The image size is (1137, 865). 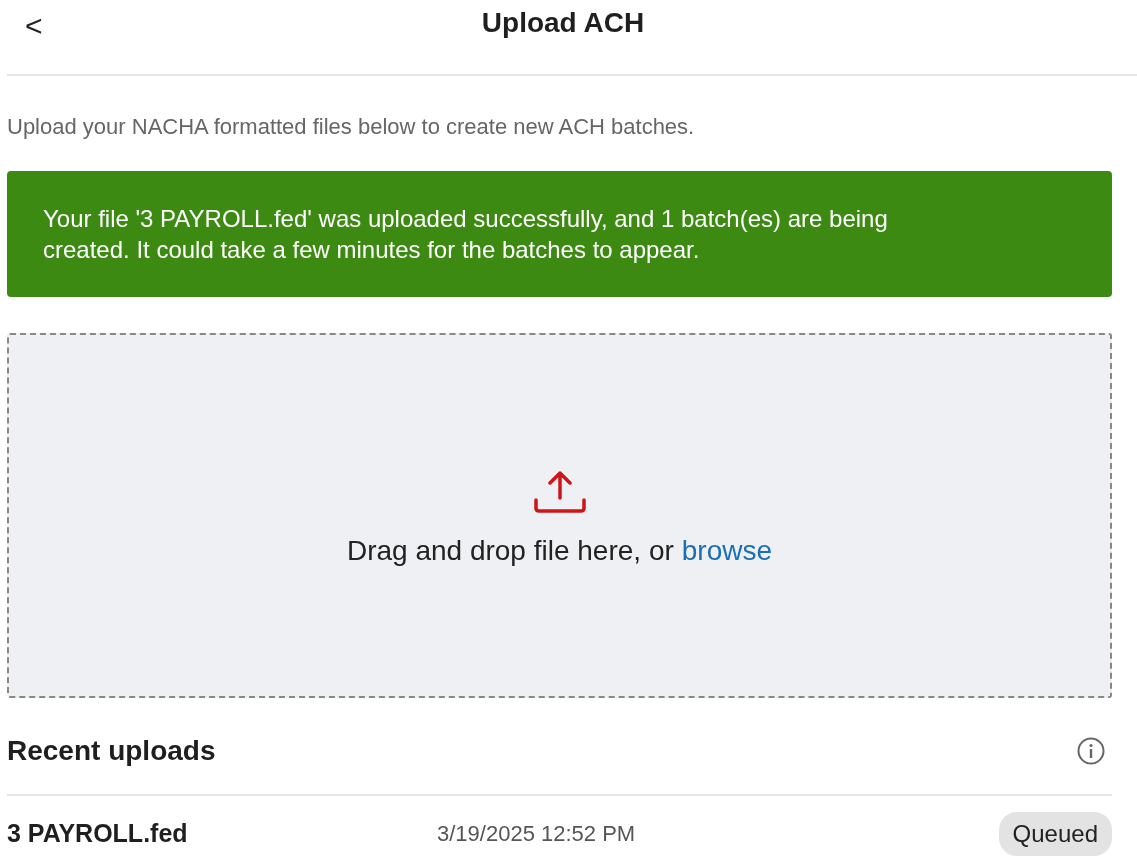 What do you see at coordinates (1091, 751) in the screenshot?
I see `info-icon` at bounding box center [1091, 751].